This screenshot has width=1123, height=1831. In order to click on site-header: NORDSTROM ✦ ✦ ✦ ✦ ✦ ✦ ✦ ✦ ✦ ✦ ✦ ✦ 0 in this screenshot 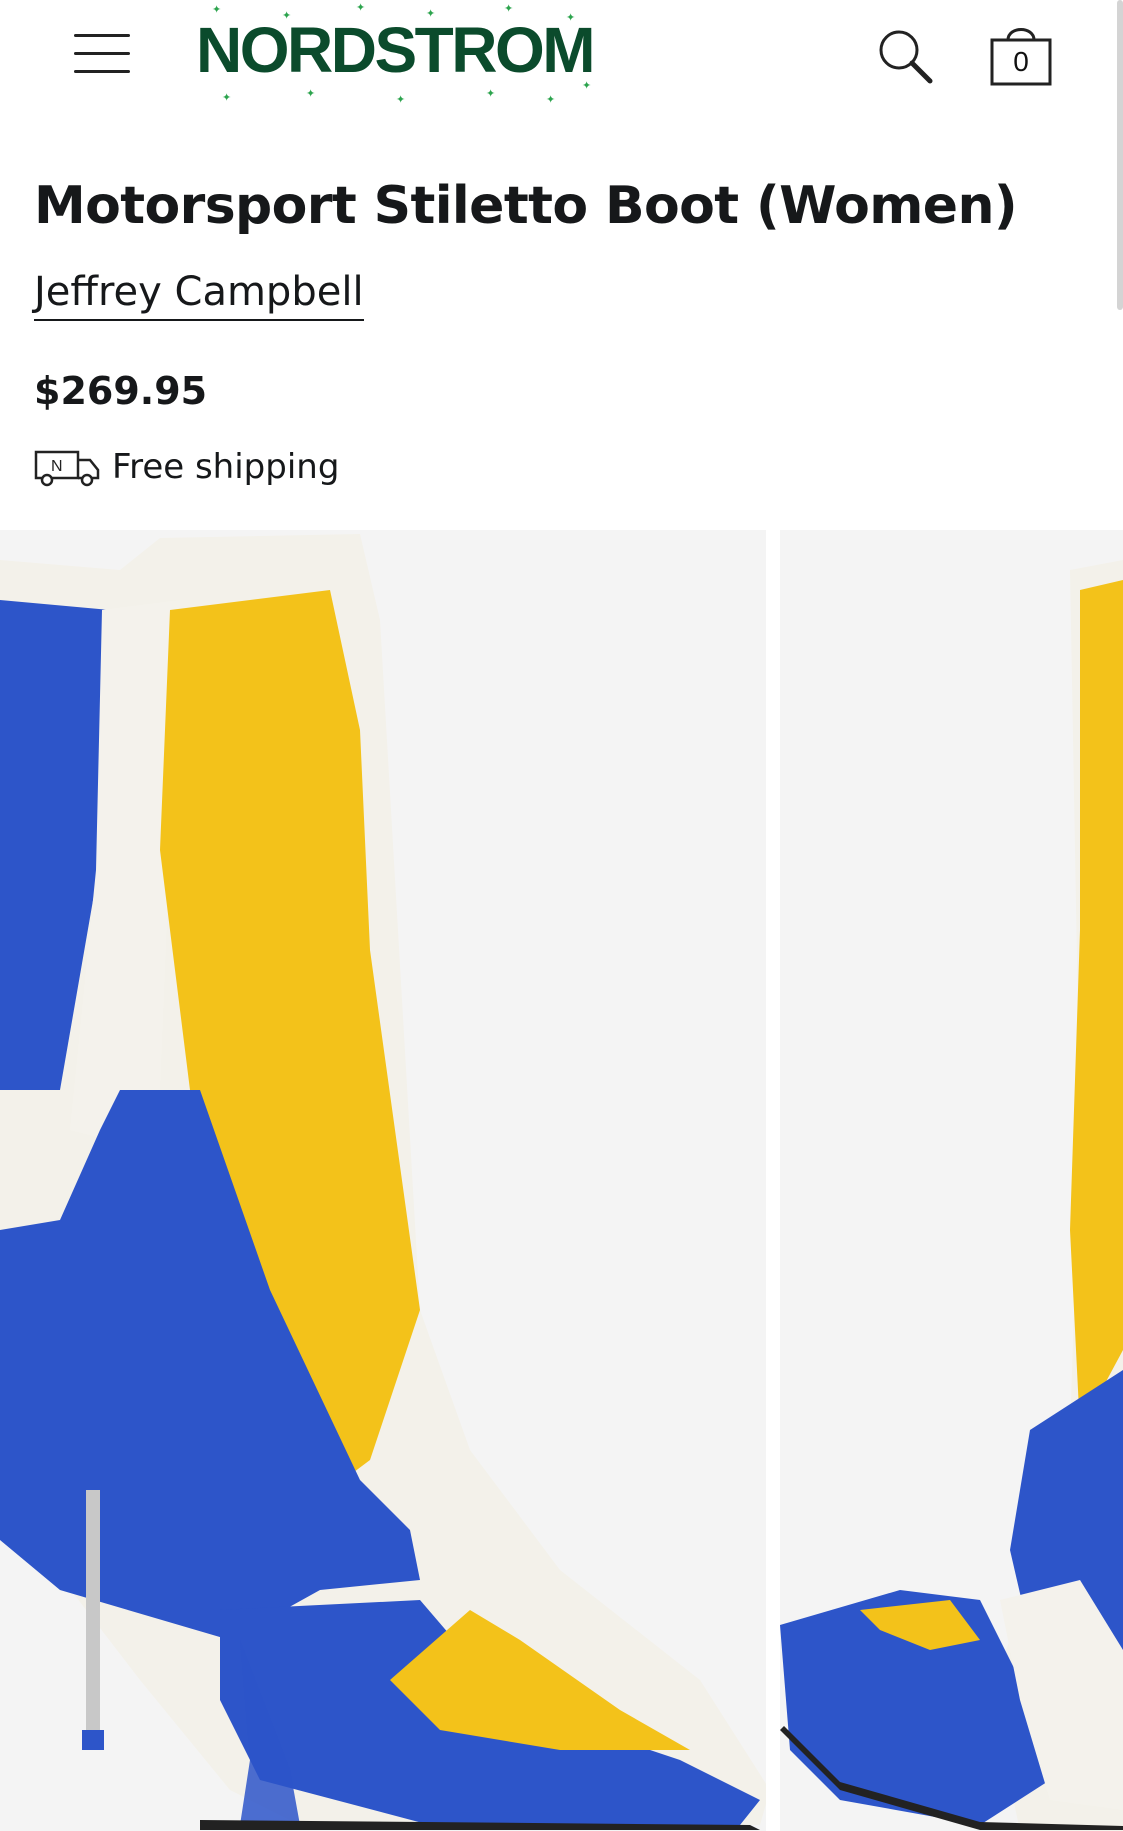, I will do `click(561, 55)`.